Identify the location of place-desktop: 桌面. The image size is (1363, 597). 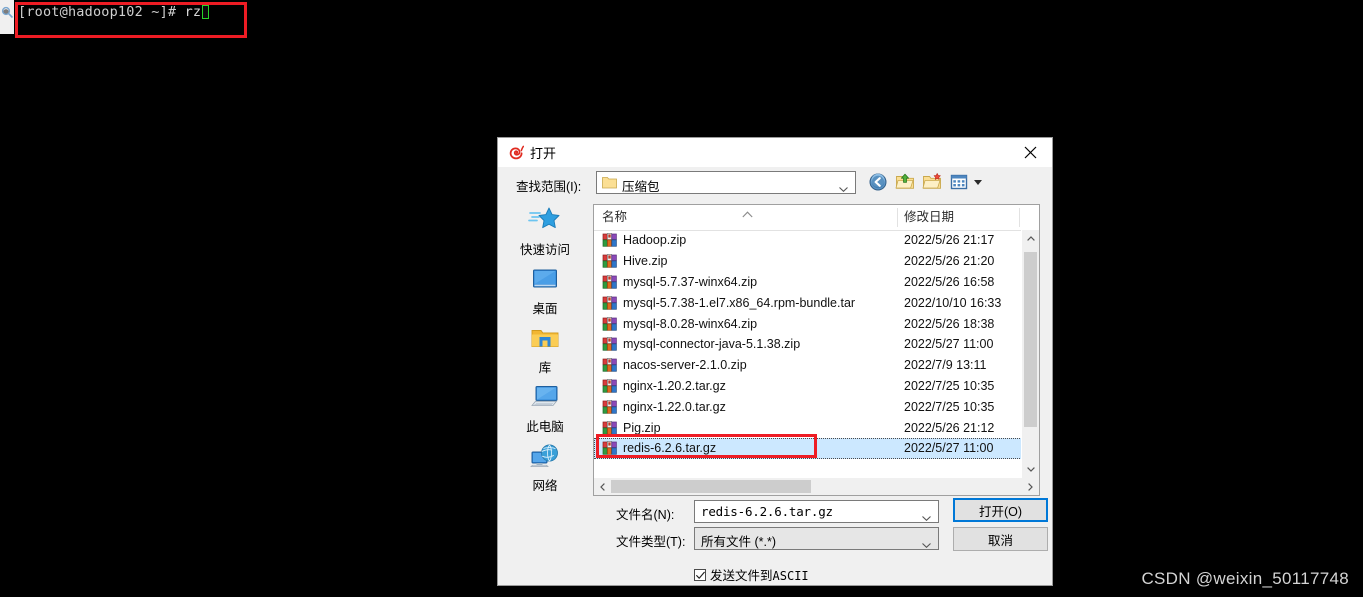
(545, 292).